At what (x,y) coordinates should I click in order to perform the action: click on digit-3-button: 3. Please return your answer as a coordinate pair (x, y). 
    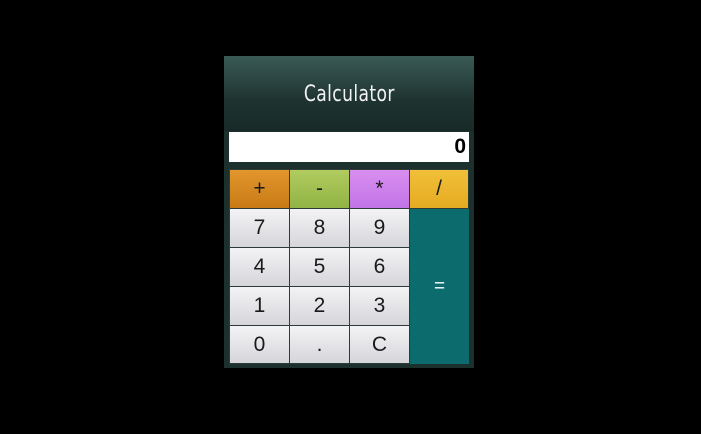
    Looking at the image, I should click on (379, 306).